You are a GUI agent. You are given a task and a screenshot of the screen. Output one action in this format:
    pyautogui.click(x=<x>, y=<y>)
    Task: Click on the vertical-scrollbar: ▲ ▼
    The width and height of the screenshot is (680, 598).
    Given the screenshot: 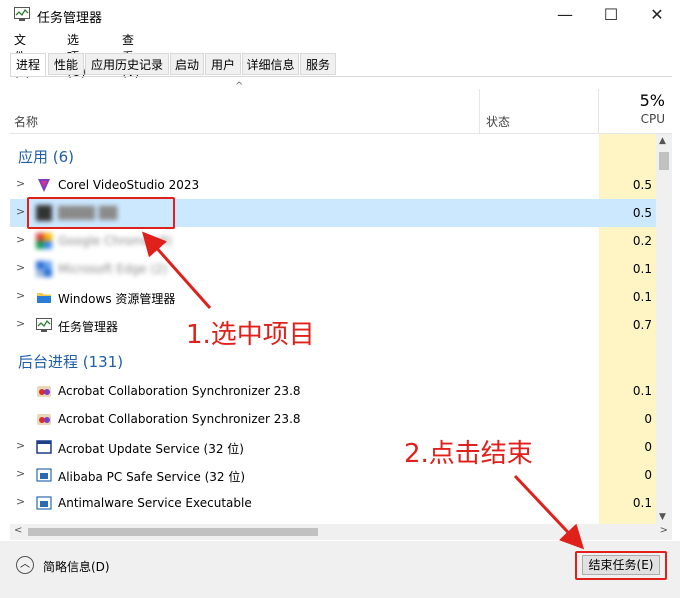 What is the action you would take?
    pyautogui.click(x=664, y=329)
    